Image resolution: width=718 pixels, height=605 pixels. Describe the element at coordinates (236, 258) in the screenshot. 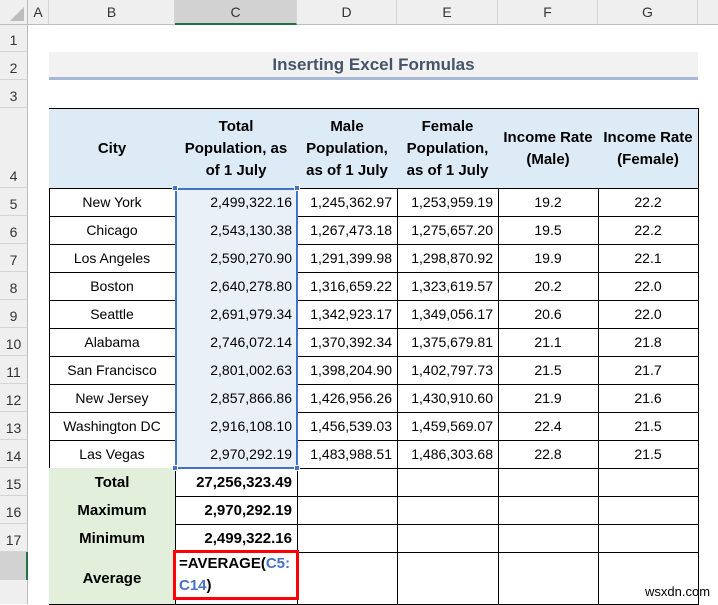

I see `table-cell: 2,590,270.90` at that location.